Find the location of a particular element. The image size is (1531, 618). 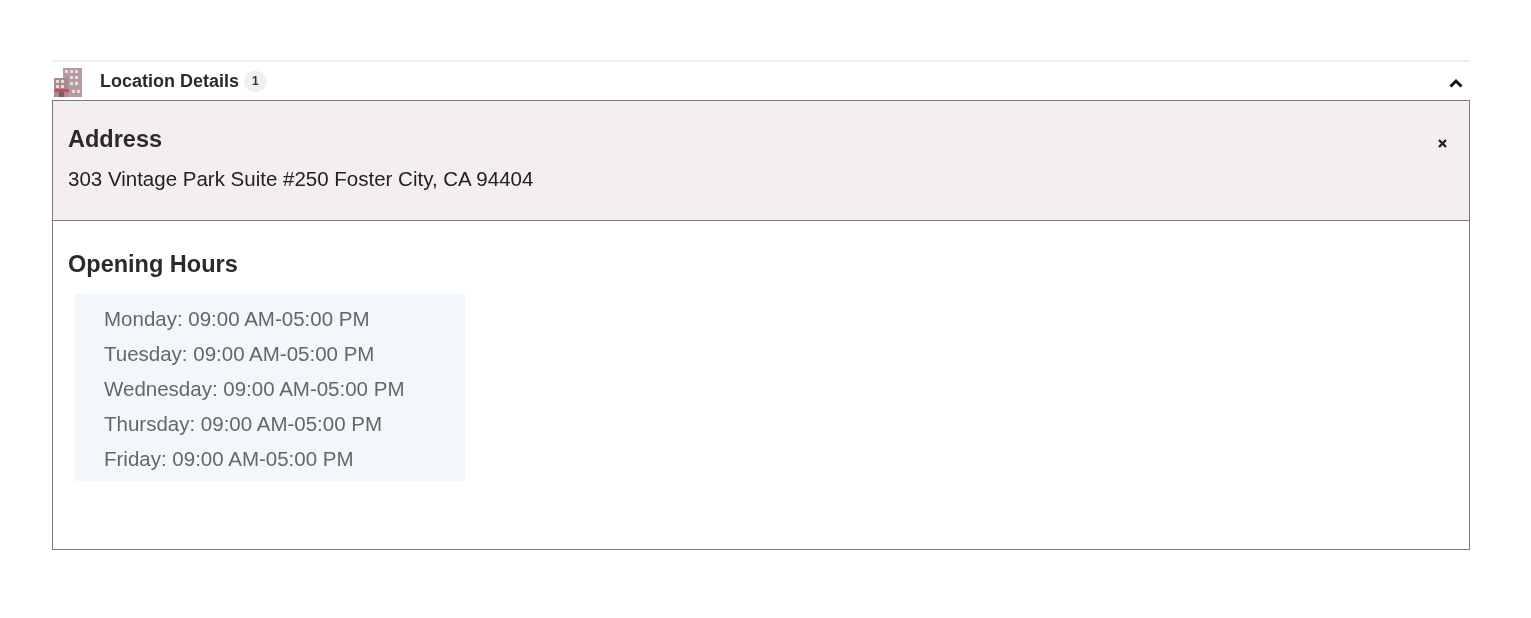

hours-entry: Tuesday: 09:00 AM-05:00 PM is located at coordinates (239, 354).